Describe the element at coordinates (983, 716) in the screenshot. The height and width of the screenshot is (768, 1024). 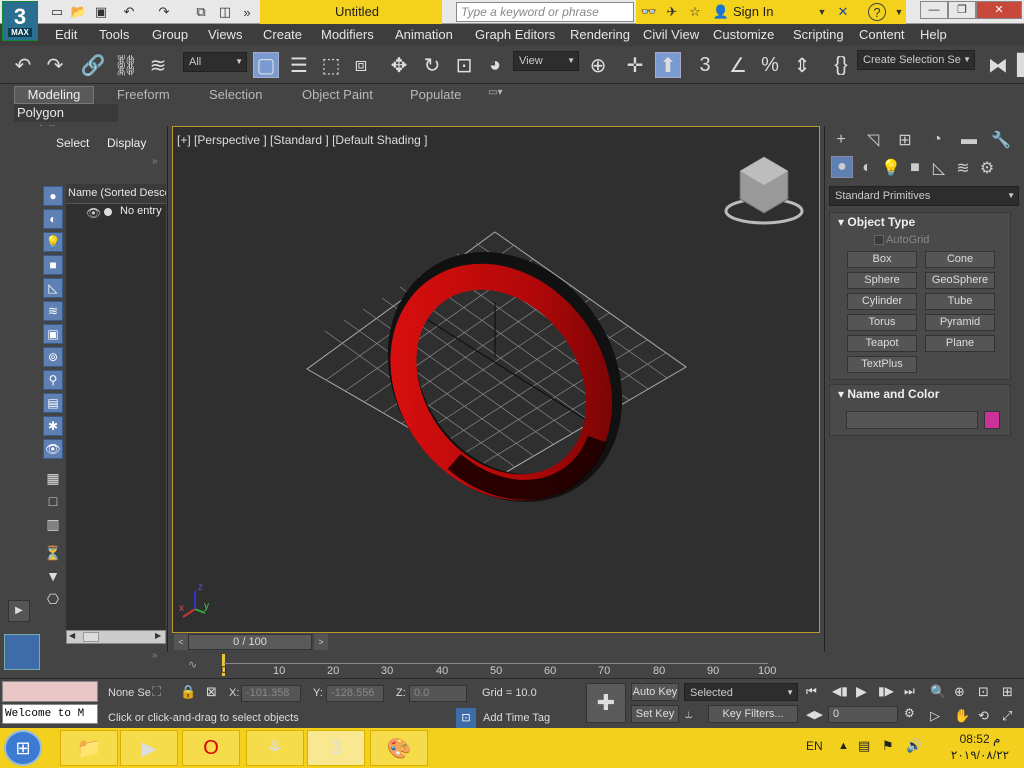
I see `orbit-icon: ⟲` at that location.